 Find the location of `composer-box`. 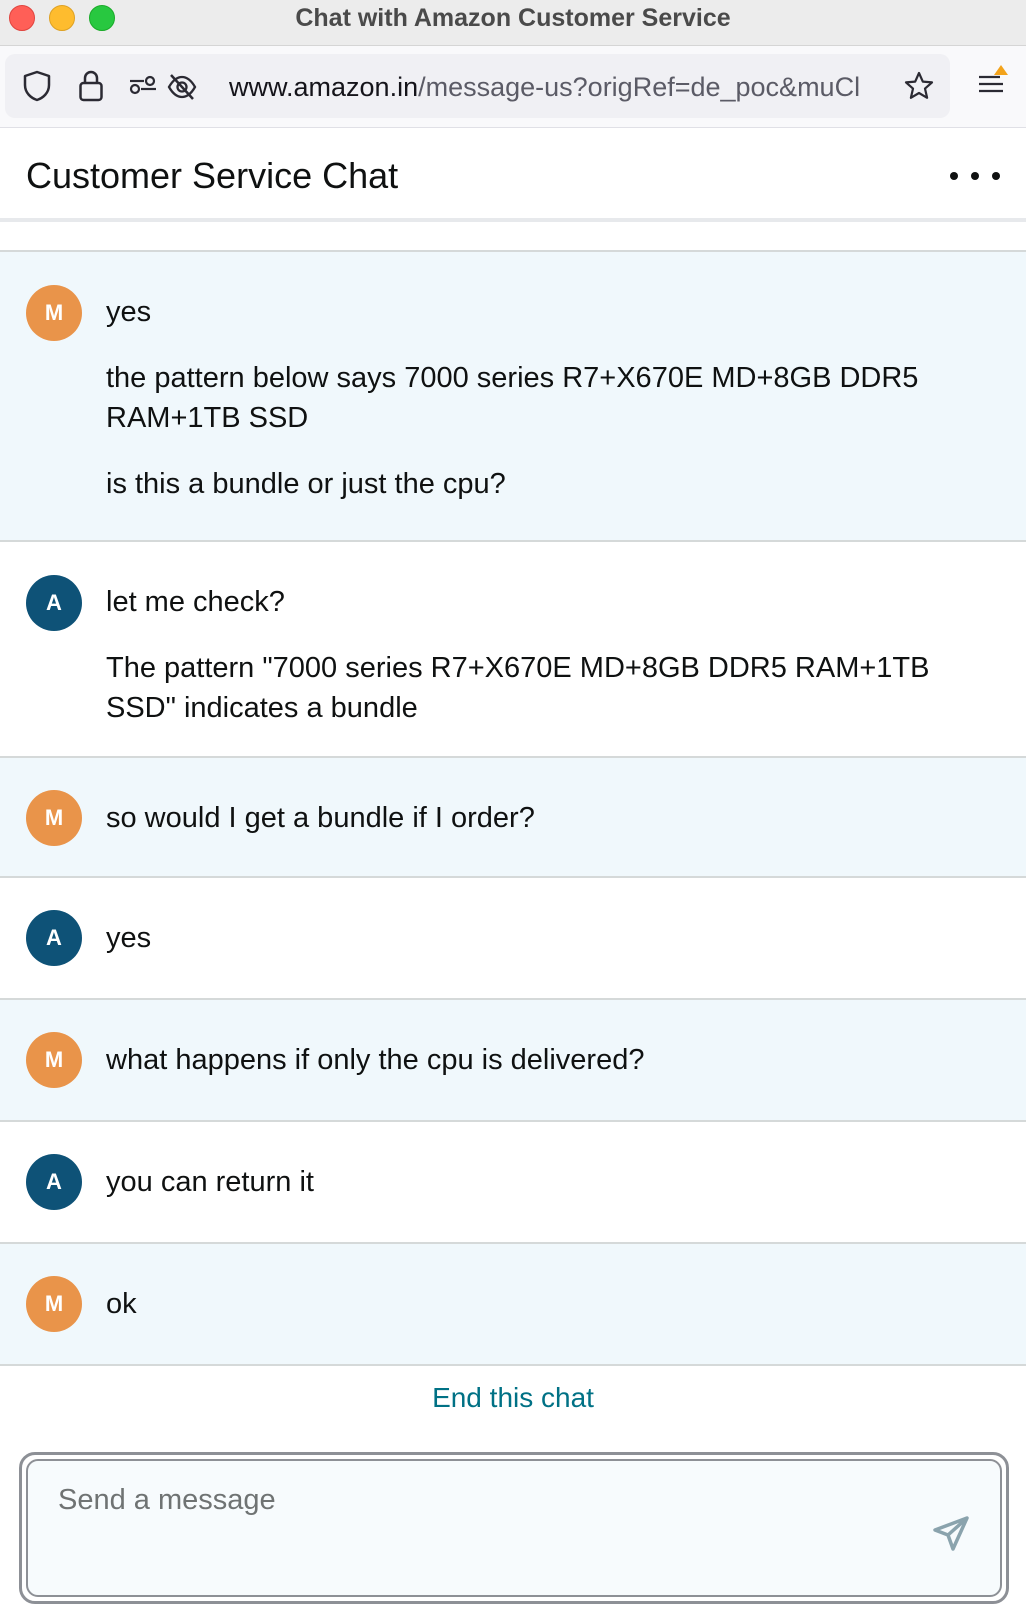

composer-box is located at coordinates (514, 1528).